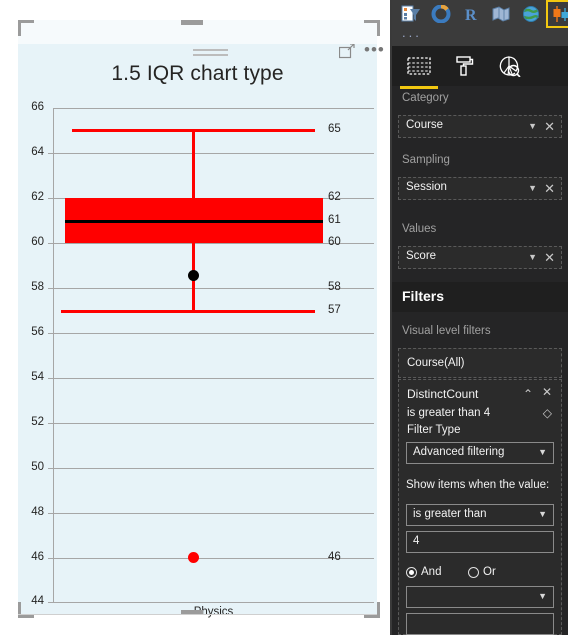 The image size is (568, 635). Describe the element at coordinates (450, 514) in the screenshot. I see `filter-operator-value: is greater than` at that location.